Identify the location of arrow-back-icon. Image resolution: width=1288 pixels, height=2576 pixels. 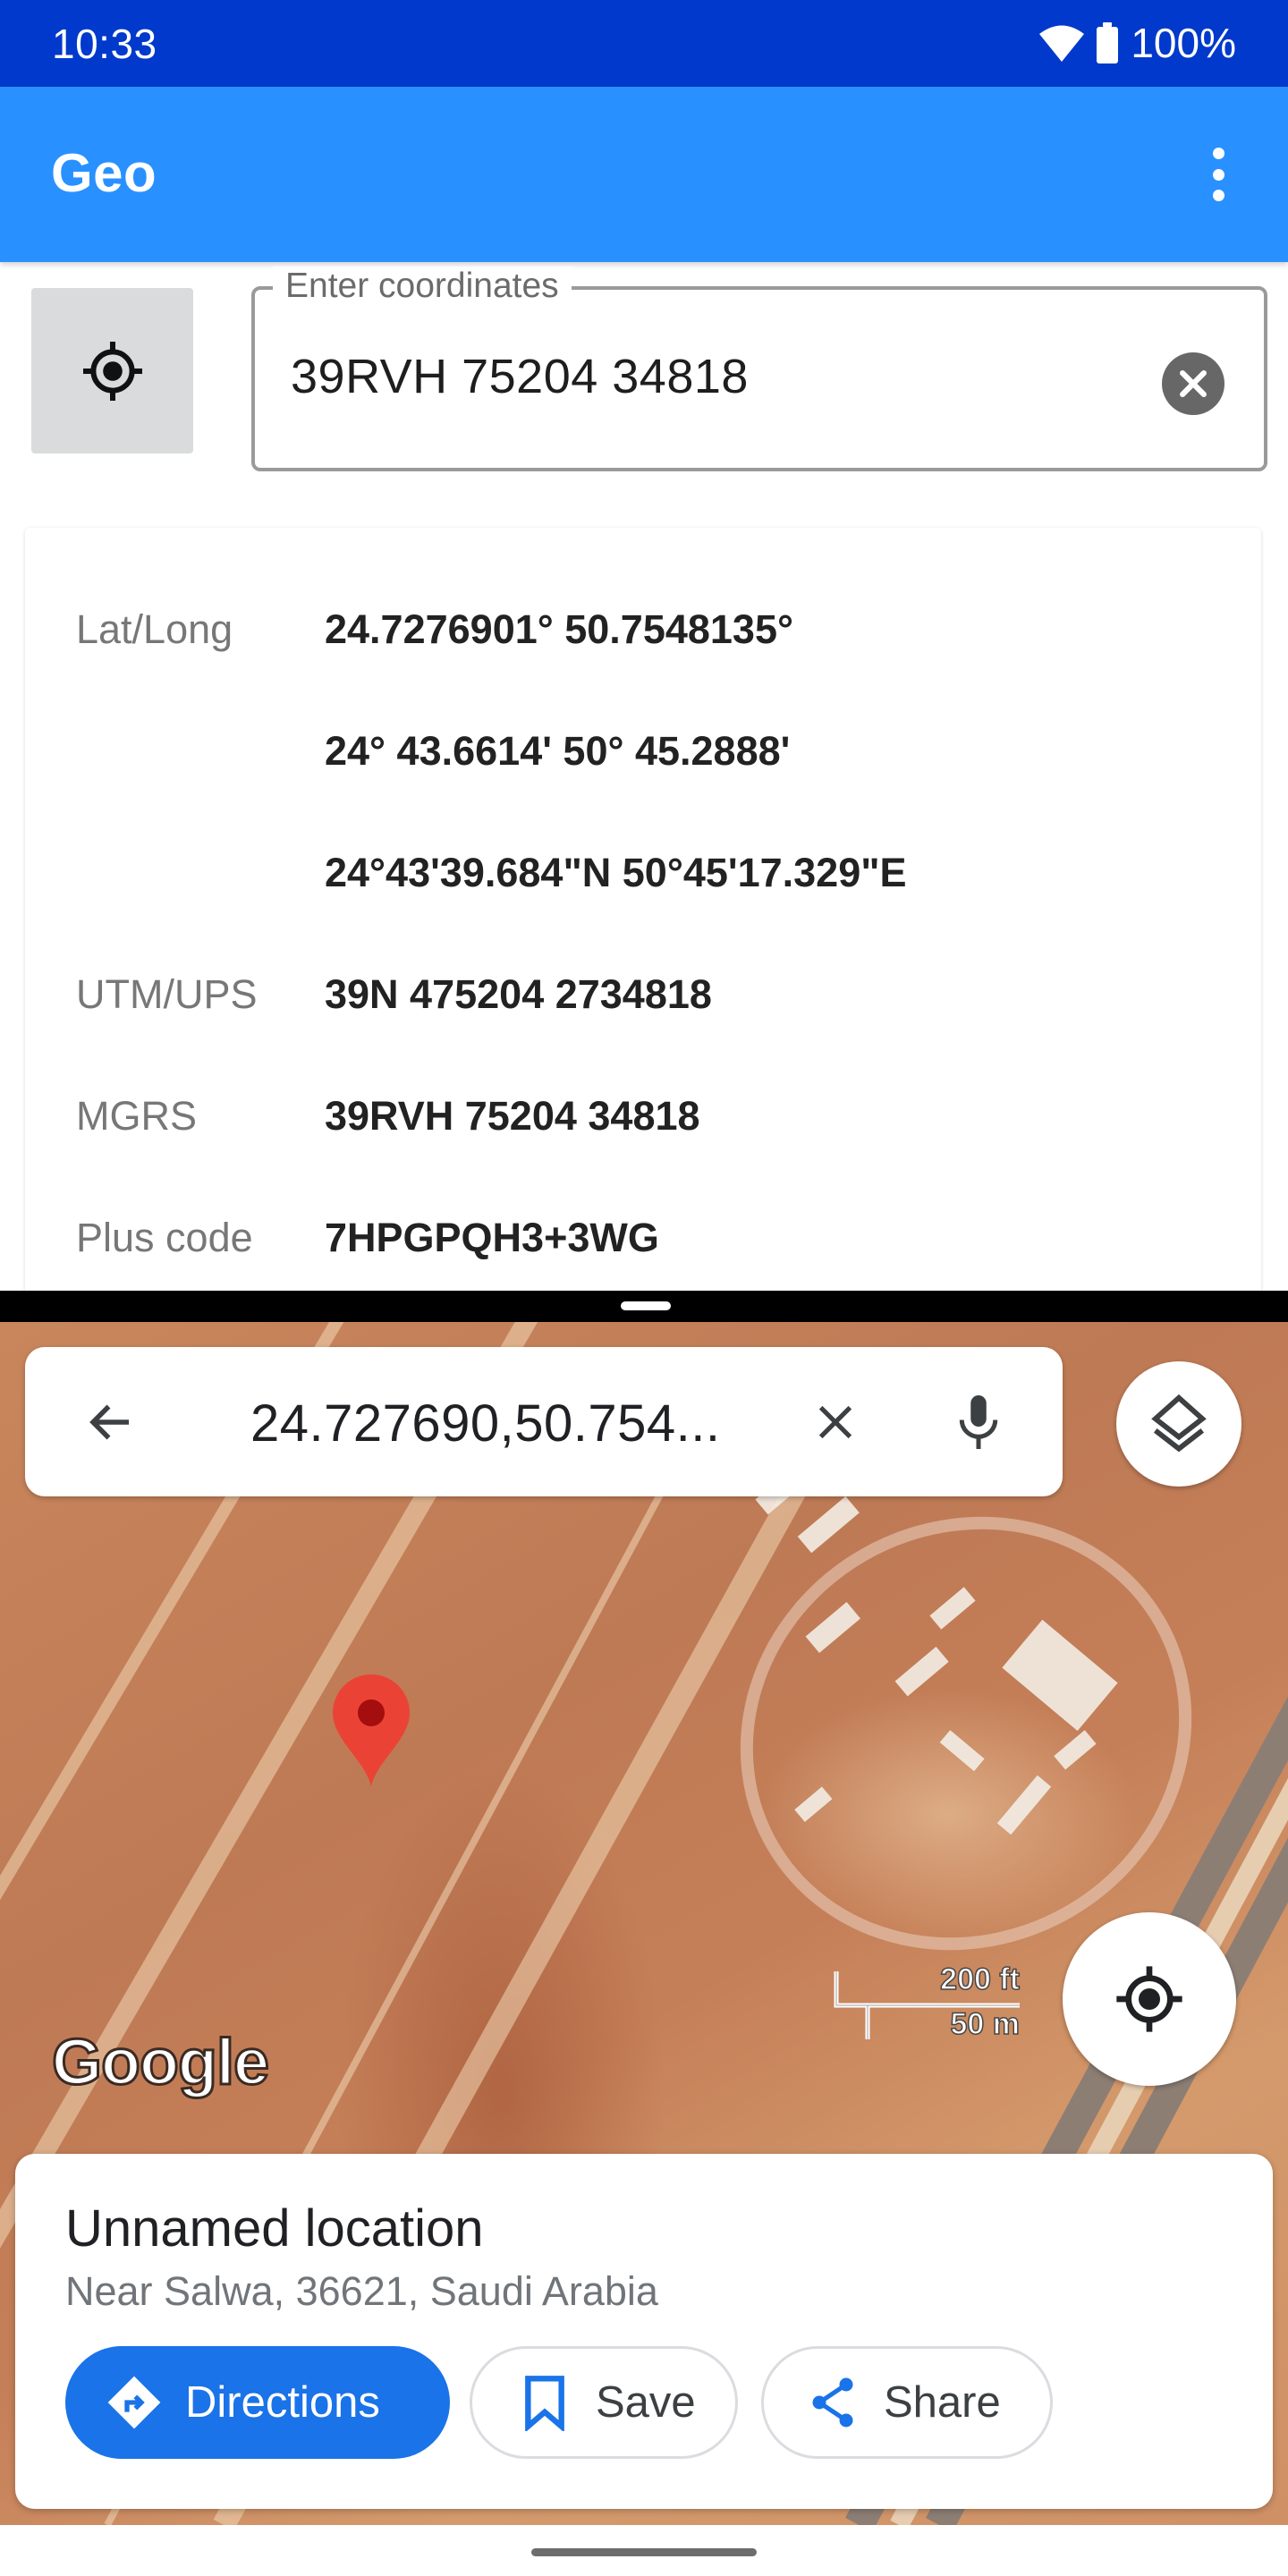
(109, 1422).